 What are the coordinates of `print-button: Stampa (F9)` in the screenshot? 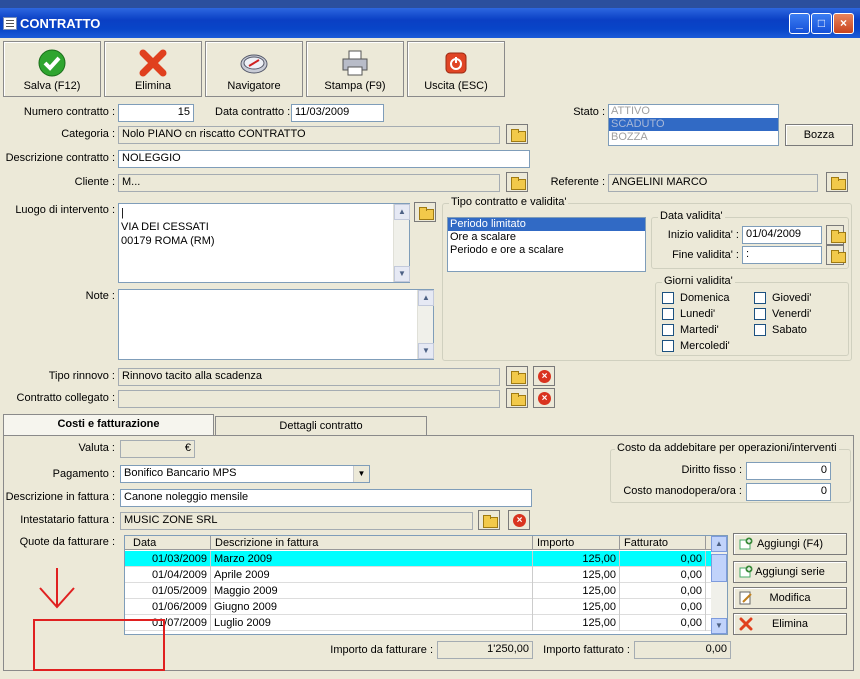 It's located at (355, 69).